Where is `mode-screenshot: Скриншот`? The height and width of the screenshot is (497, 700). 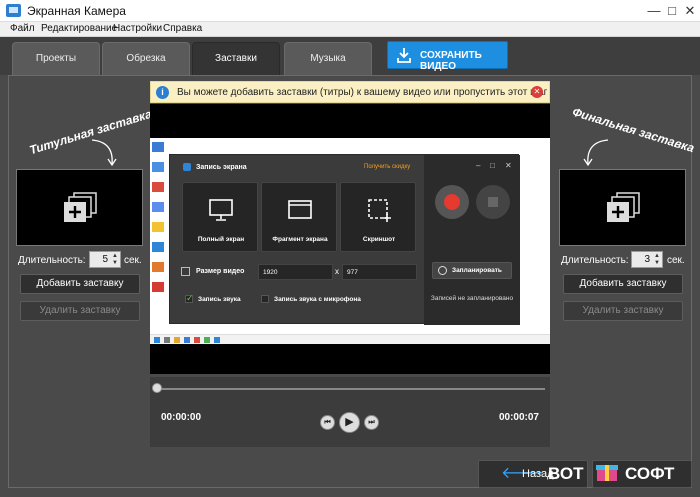 mode-screenshot: Скриншот is located at coordinates (378, 217).